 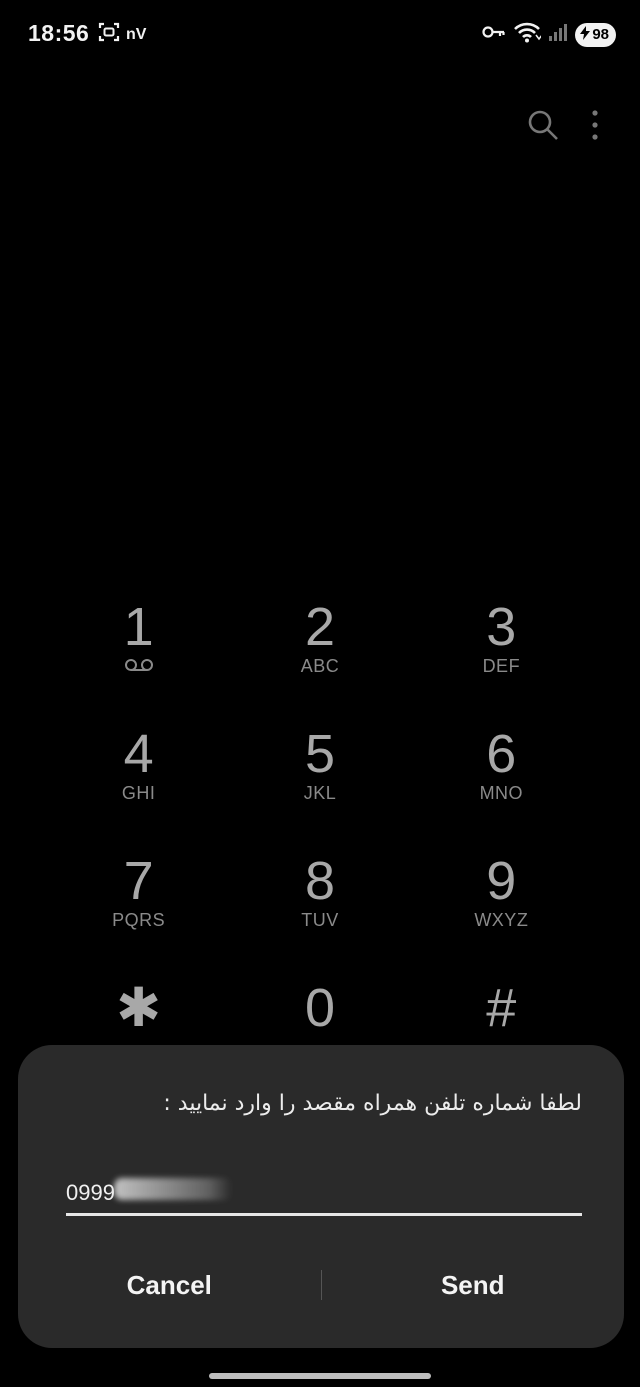 What do you see at coordinates (138, 793) in the screenshot?
I see `key-letters: GHI` at bounding box center [138, 793].